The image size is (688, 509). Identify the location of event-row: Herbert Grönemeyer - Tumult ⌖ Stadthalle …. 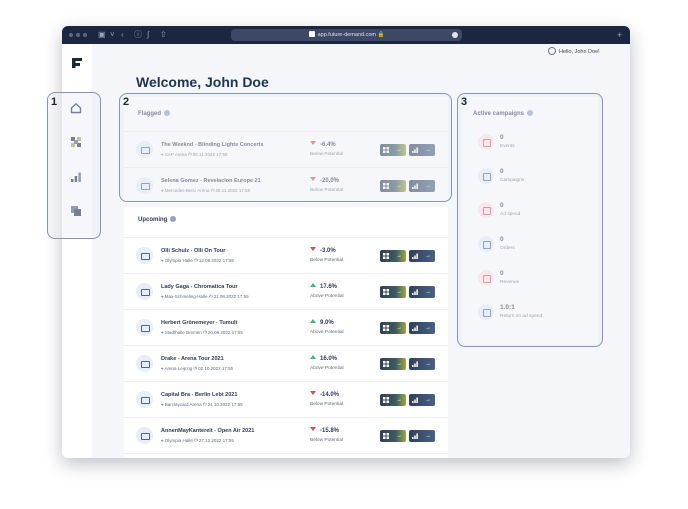
(286, 327).